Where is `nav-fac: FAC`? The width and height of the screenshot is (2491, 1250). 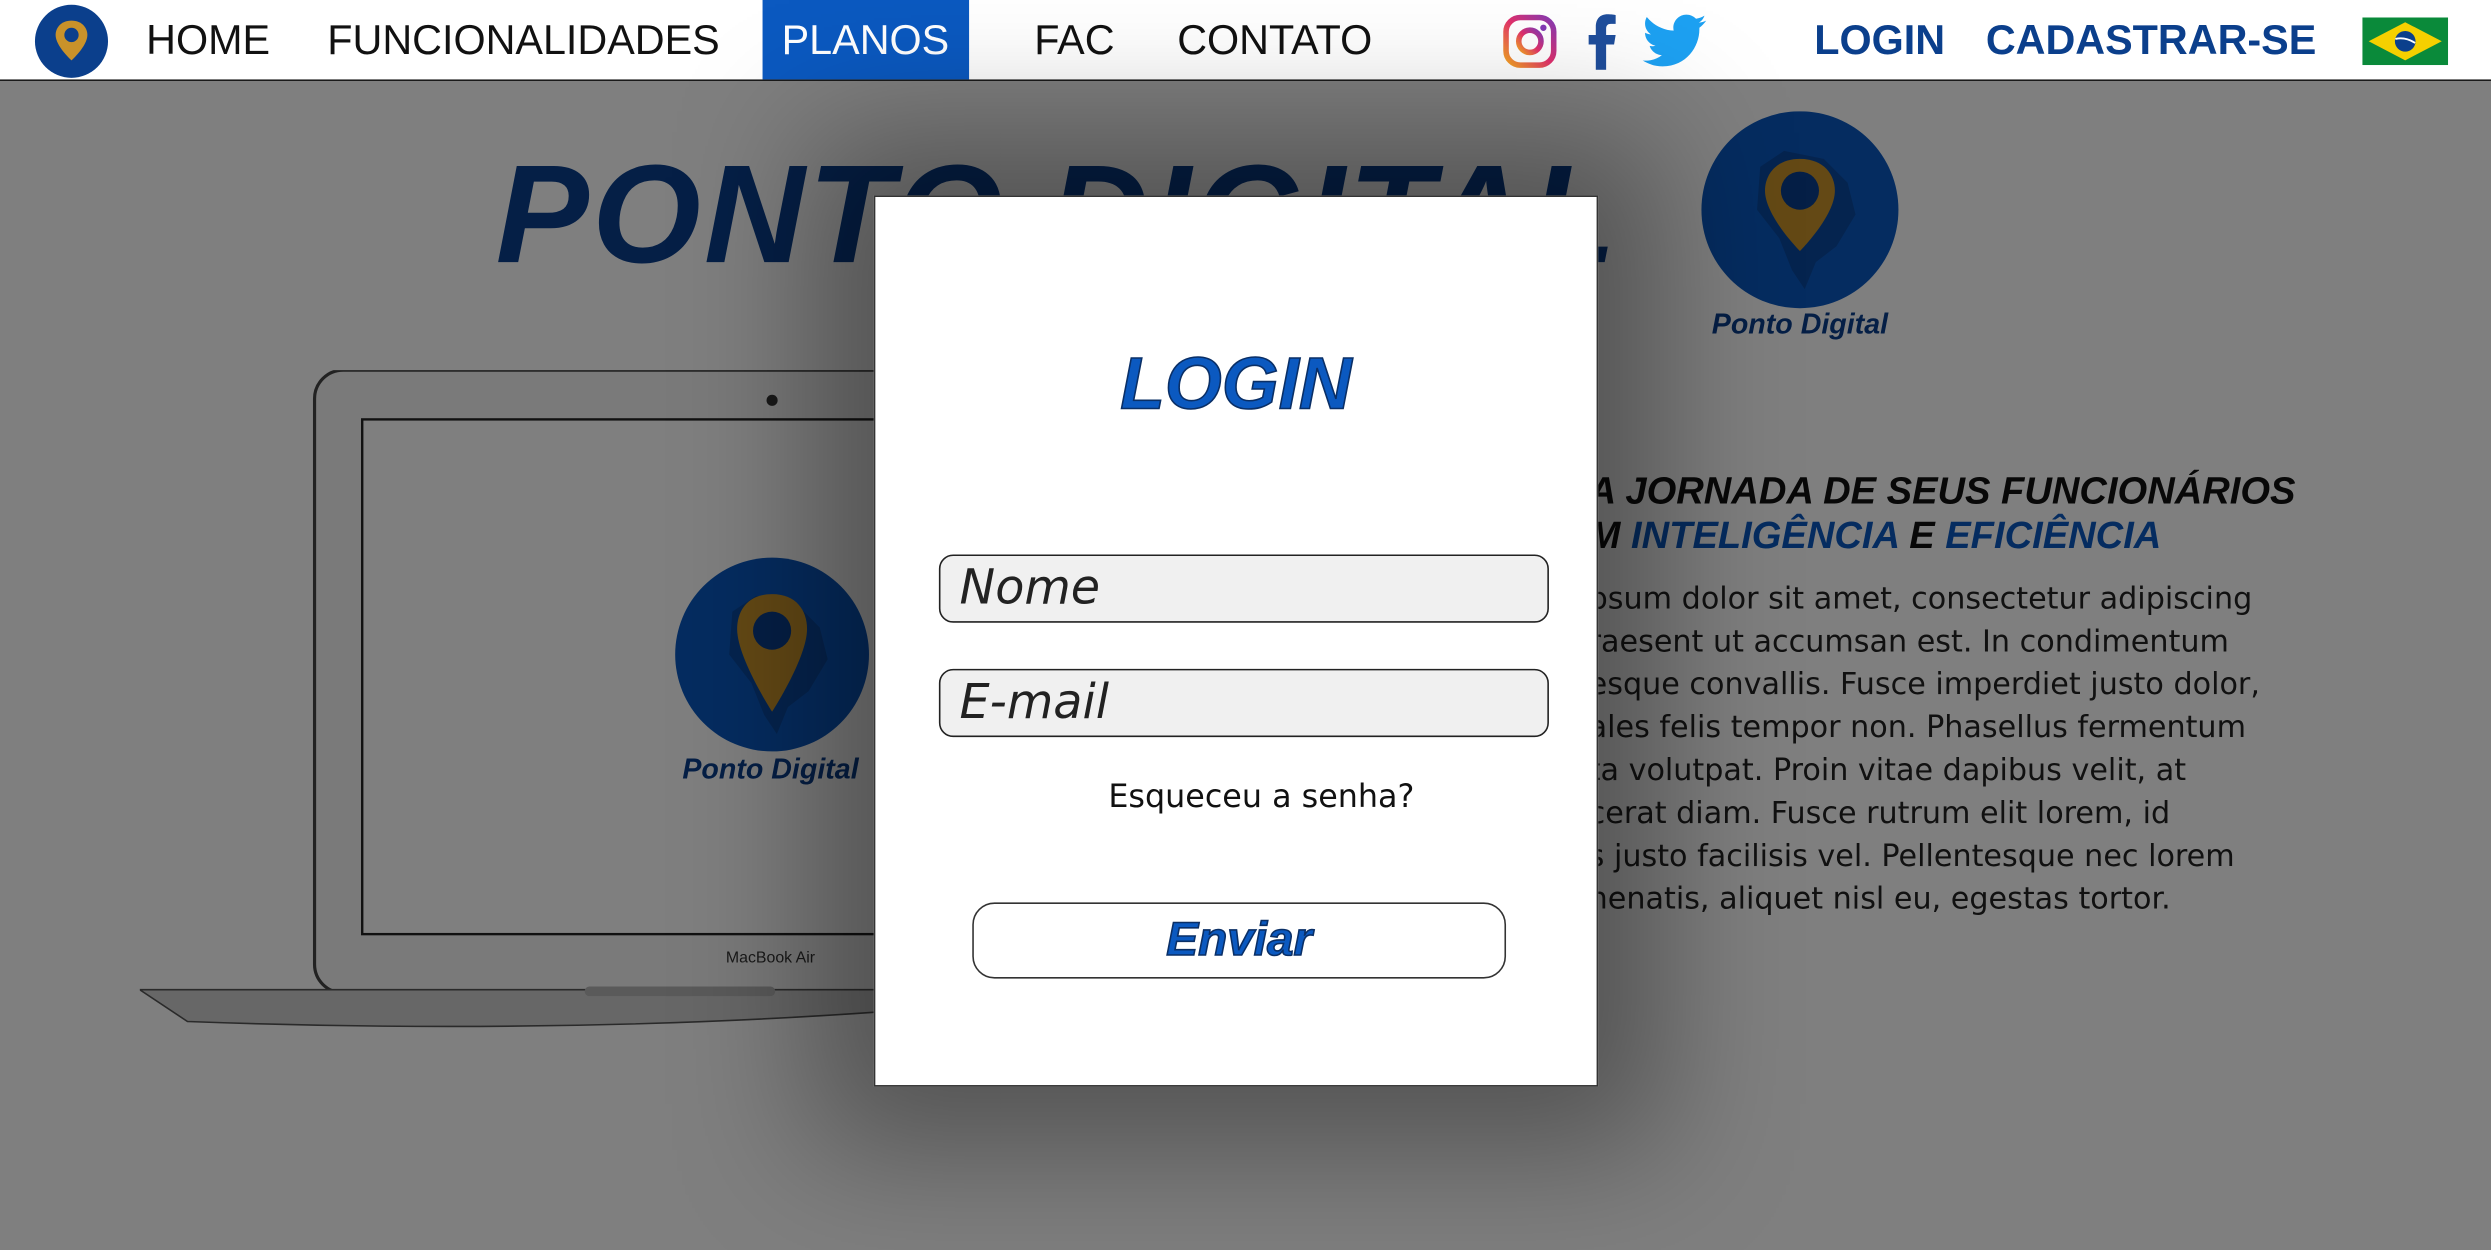 nav-fac: FAC is located at coordinates (1074, 39).